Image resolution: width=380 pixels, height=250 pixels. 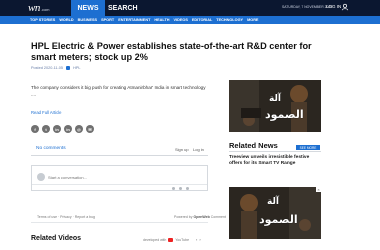 What do you see at coordinates (56, 238) in the screenshot?
I see `related-videos-title: Related Videos` at bounding box center [56, 238].